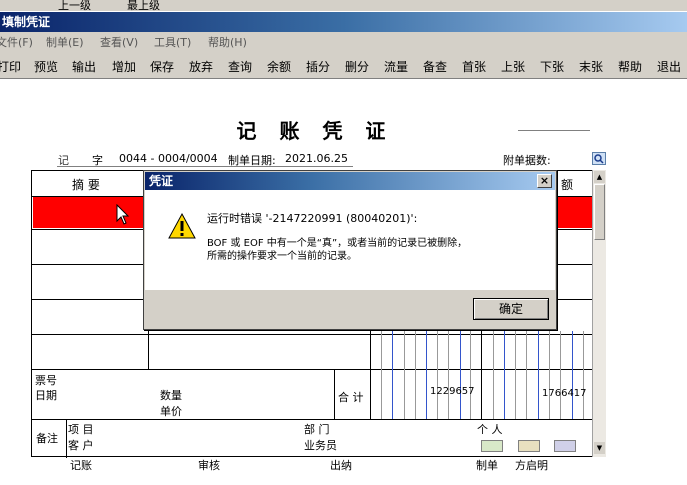 This screenshot has width=687, height=485. What do you see at coordinates (567, 185) in the screenshot?
I see `amount-column-header: 额` at bounding box center [567, 185].